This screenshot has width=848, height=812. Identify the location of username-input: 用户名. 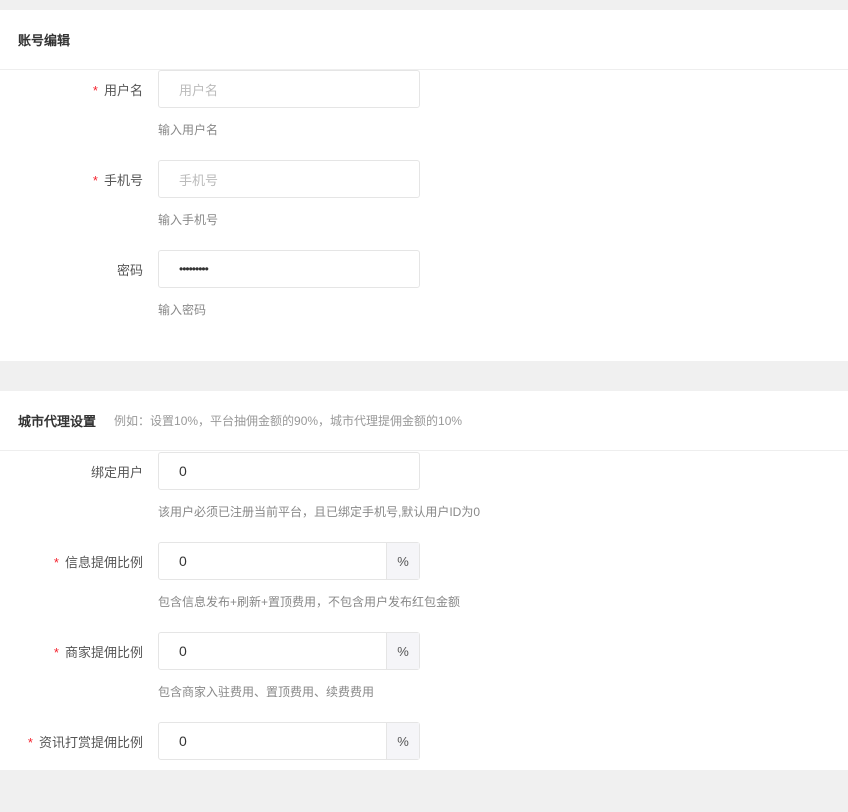
(289, 89).